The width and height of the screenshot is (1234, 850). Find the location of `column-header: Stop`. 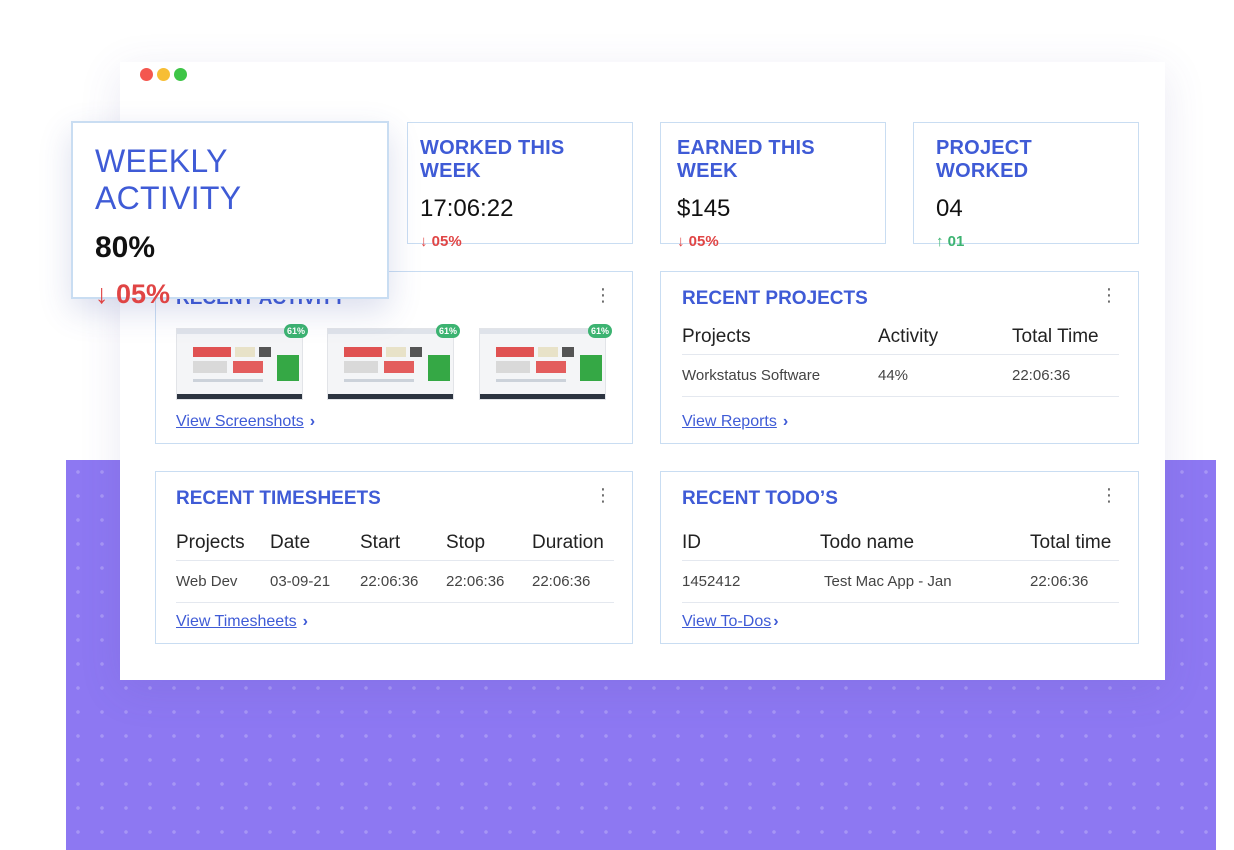

column-header: Stop is located at coordinates (466, 542).